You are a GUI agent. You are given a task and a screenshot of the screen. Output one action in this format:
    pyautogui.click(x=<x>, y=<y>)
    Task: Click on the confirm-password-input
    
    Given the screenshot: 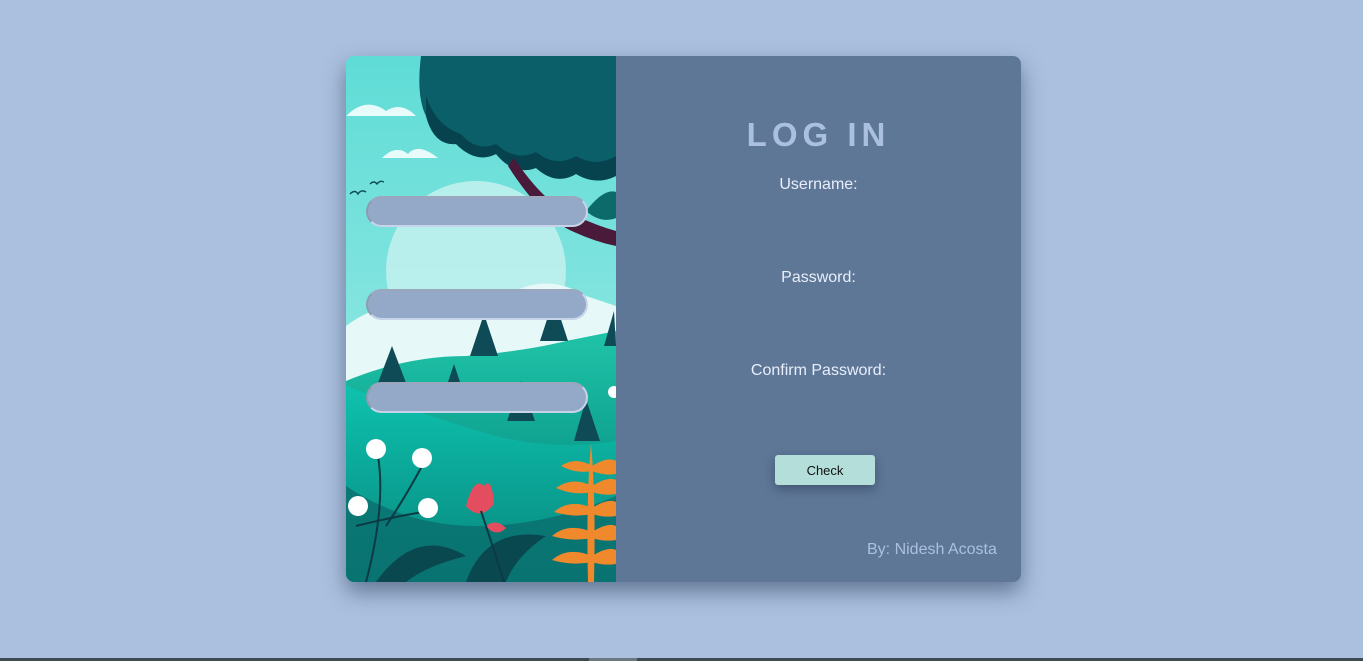 What is the action you would take?
    pyautogui.click(x=477, y=397)
    